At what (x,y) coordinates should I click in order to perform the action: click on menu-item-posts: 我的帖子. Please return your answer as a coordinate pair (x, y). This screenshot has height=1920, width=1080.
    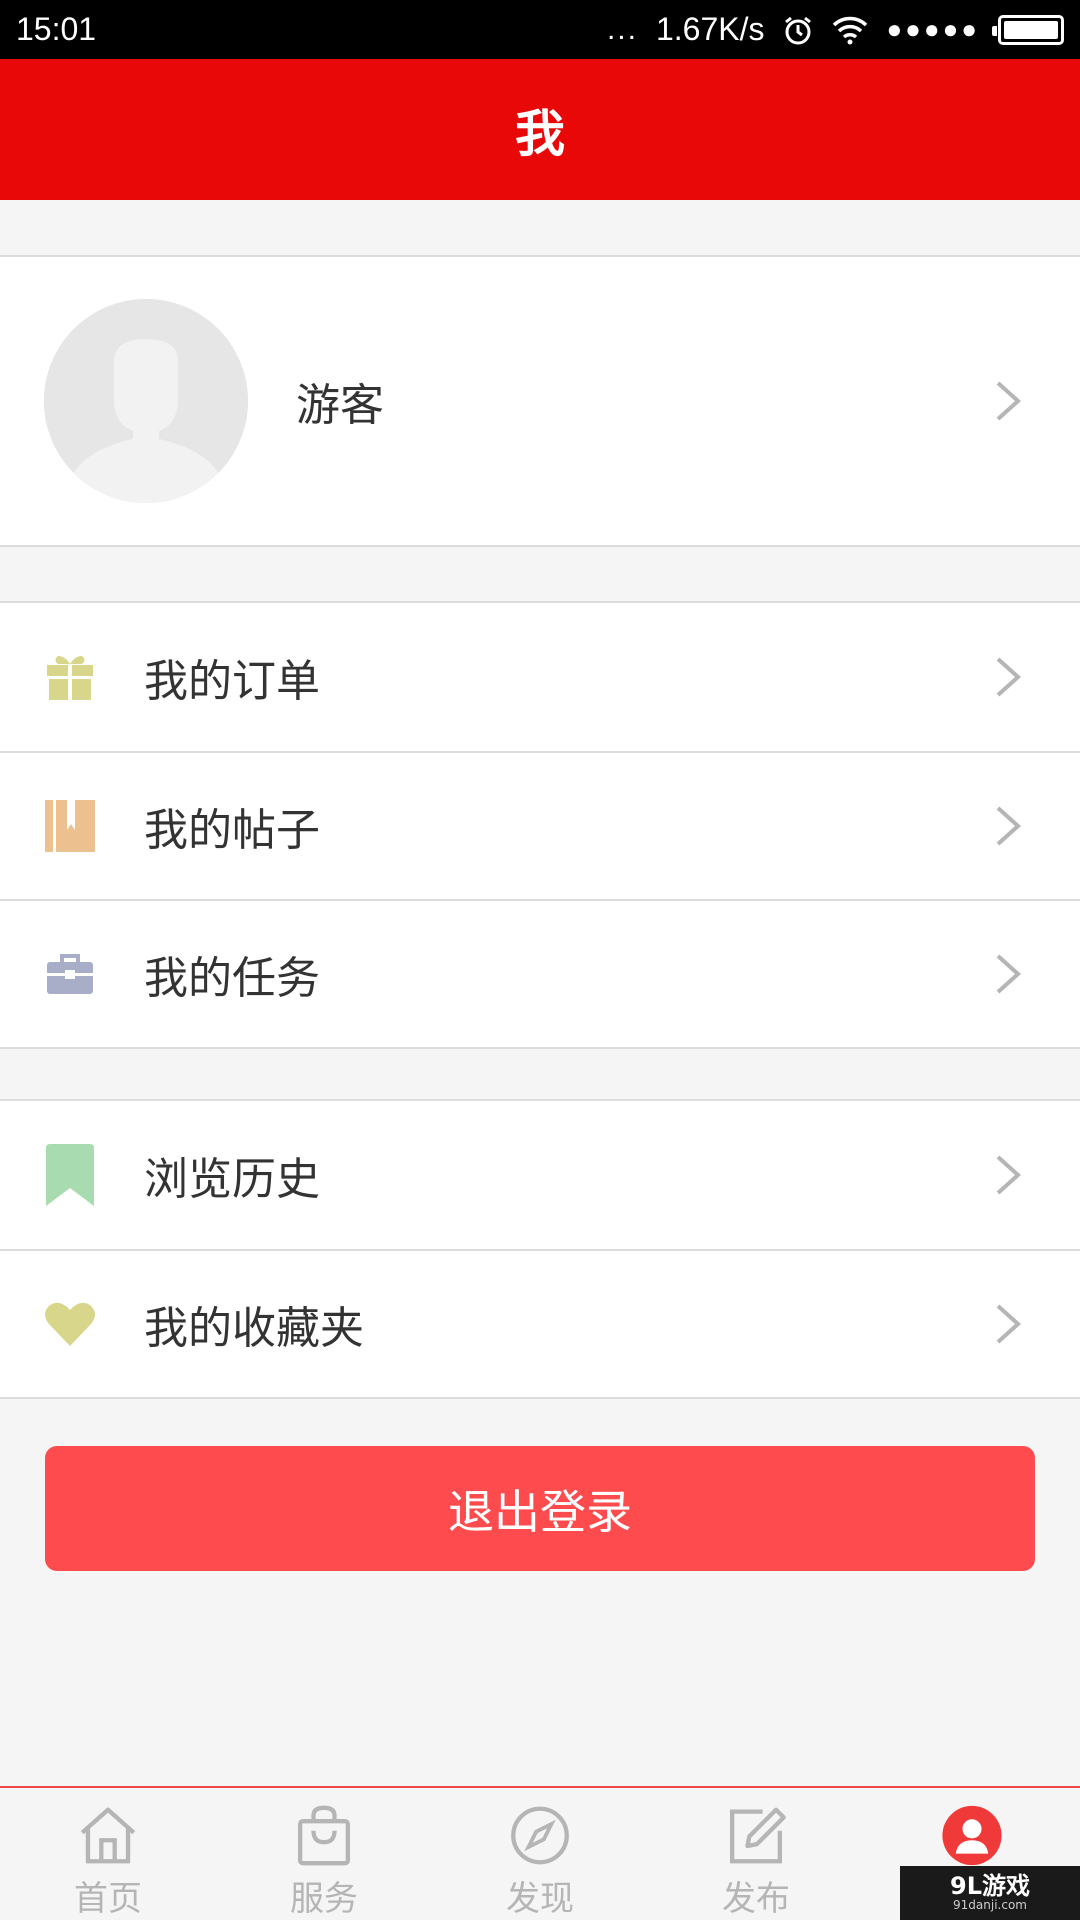
    Looking at the image, I should click on (540, 825).